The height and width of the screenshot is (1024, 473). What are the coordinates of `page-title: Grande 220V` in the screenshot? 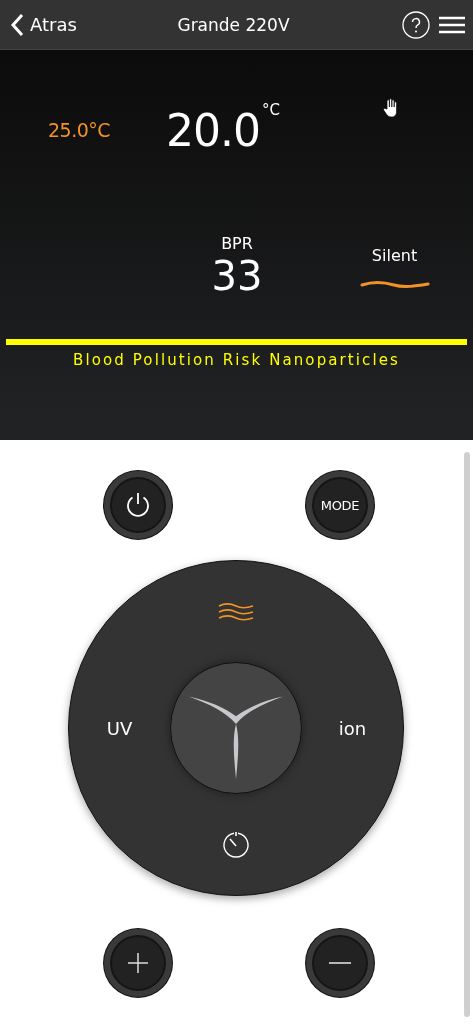 It's located at (233, 24).